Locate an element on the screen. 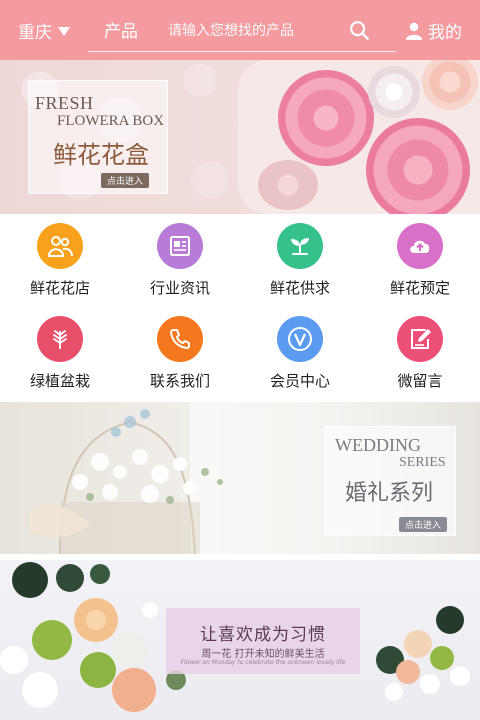 The height and width of the screenshot is (720, 480). city-selector: 重庆 is located at coordinates (44, 30).